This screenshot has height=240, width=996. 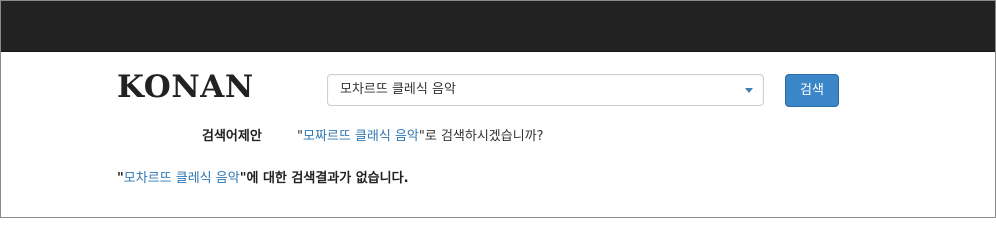 What do you see at coordinates (120, 178) in the screenshot?
I see `result-open-quote: "` at bounding box center [120, 178].